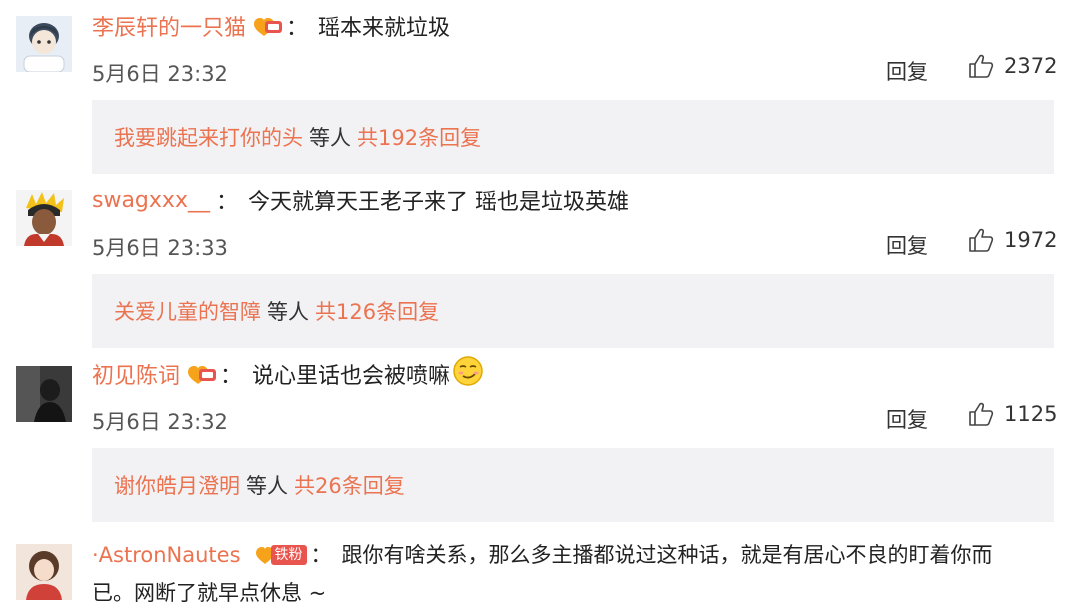 The width and height of the screenshot is (1080, 612). What do you see at coordinates (667, 555) in the screenshot?
I see `comment-text-line1: 跟你有啥关系，那么多主播都说过这种话，就是有居心不良的盯着你而` at bounding box center [667, 555].